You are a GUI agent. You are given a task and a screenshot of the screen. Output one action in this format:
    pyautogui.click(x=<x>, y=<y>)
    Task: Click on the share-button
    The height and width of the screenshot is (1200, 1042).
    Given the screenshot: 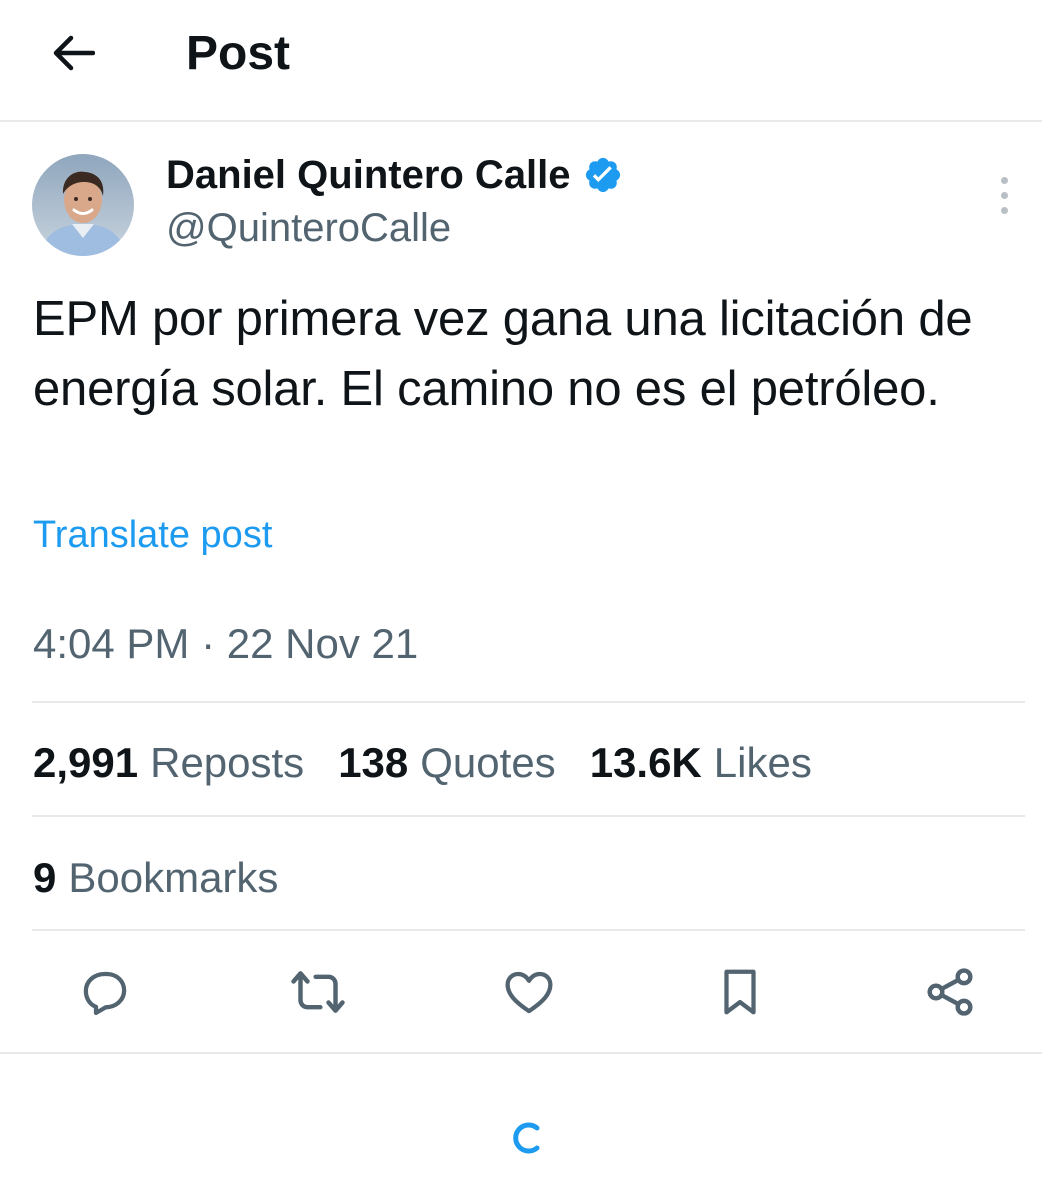 What is the action you would take?
    pyautogui.click(x=950, y=992)
    